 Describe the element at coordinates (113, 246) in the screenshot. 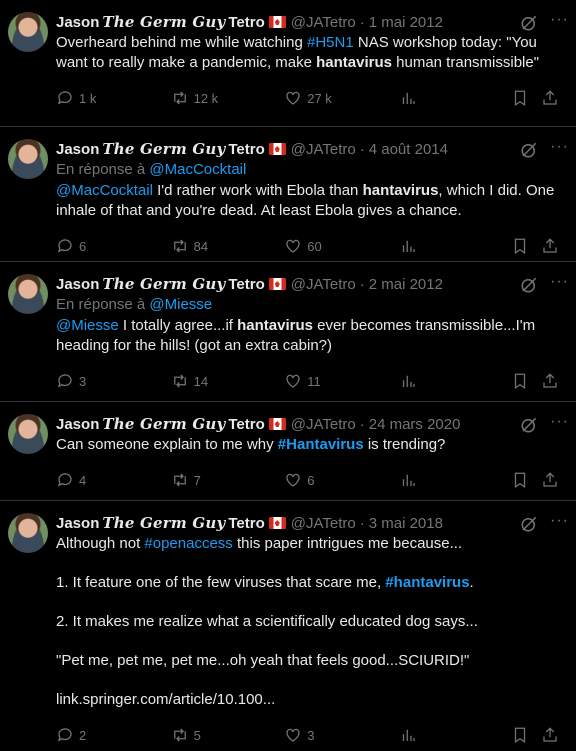

I see `reply-button: 6` at that location.